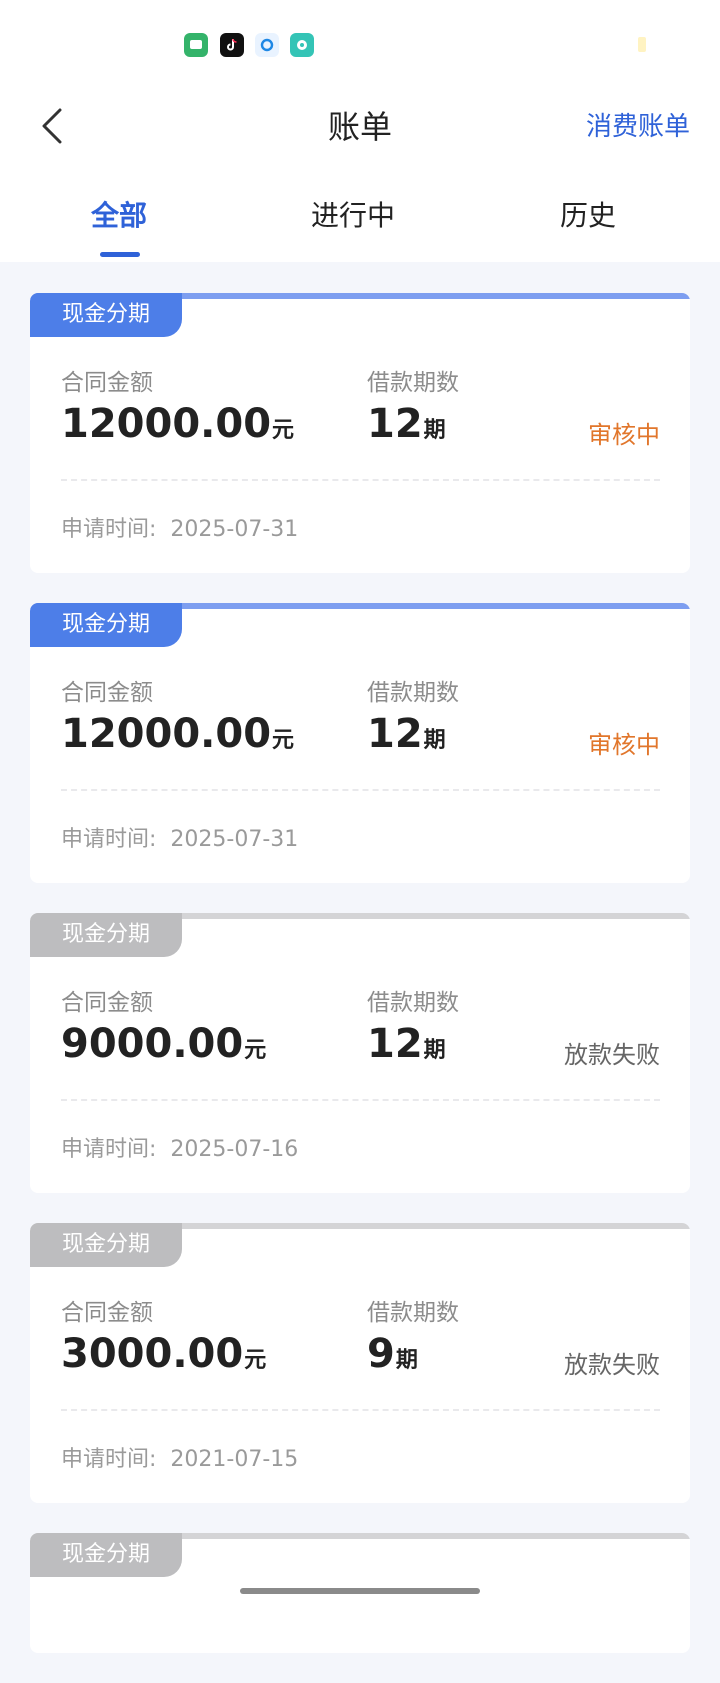 This screenshot has height=1683, width=720. Describe the element at coordinates (353, 214) in the screenshot. I see `tab-in-progress: 进行中` at that location.